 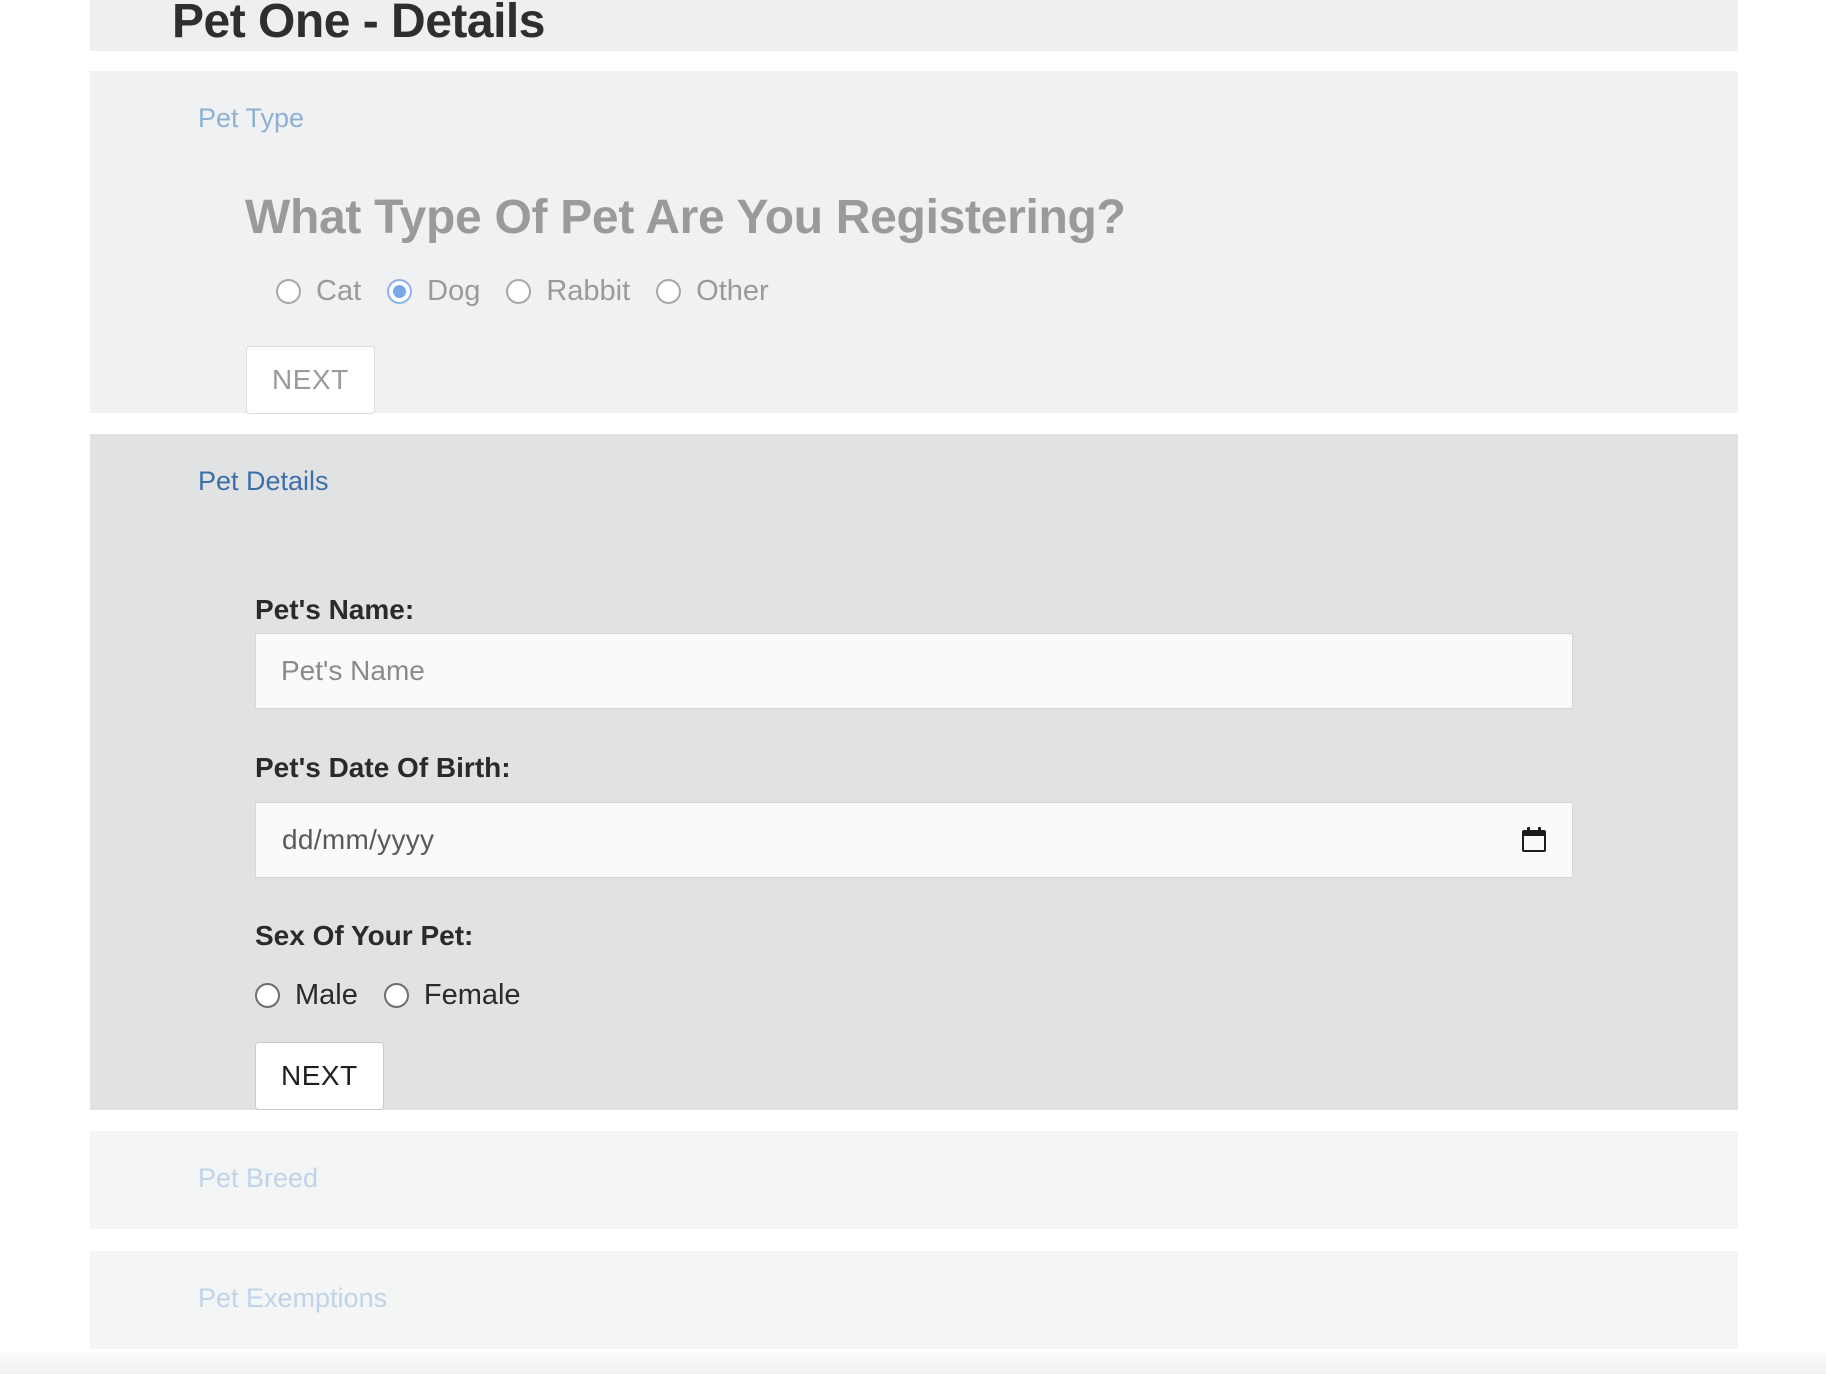 I want to click on pet-sex-radio-group: Male Female, so click(x=401, y=995).